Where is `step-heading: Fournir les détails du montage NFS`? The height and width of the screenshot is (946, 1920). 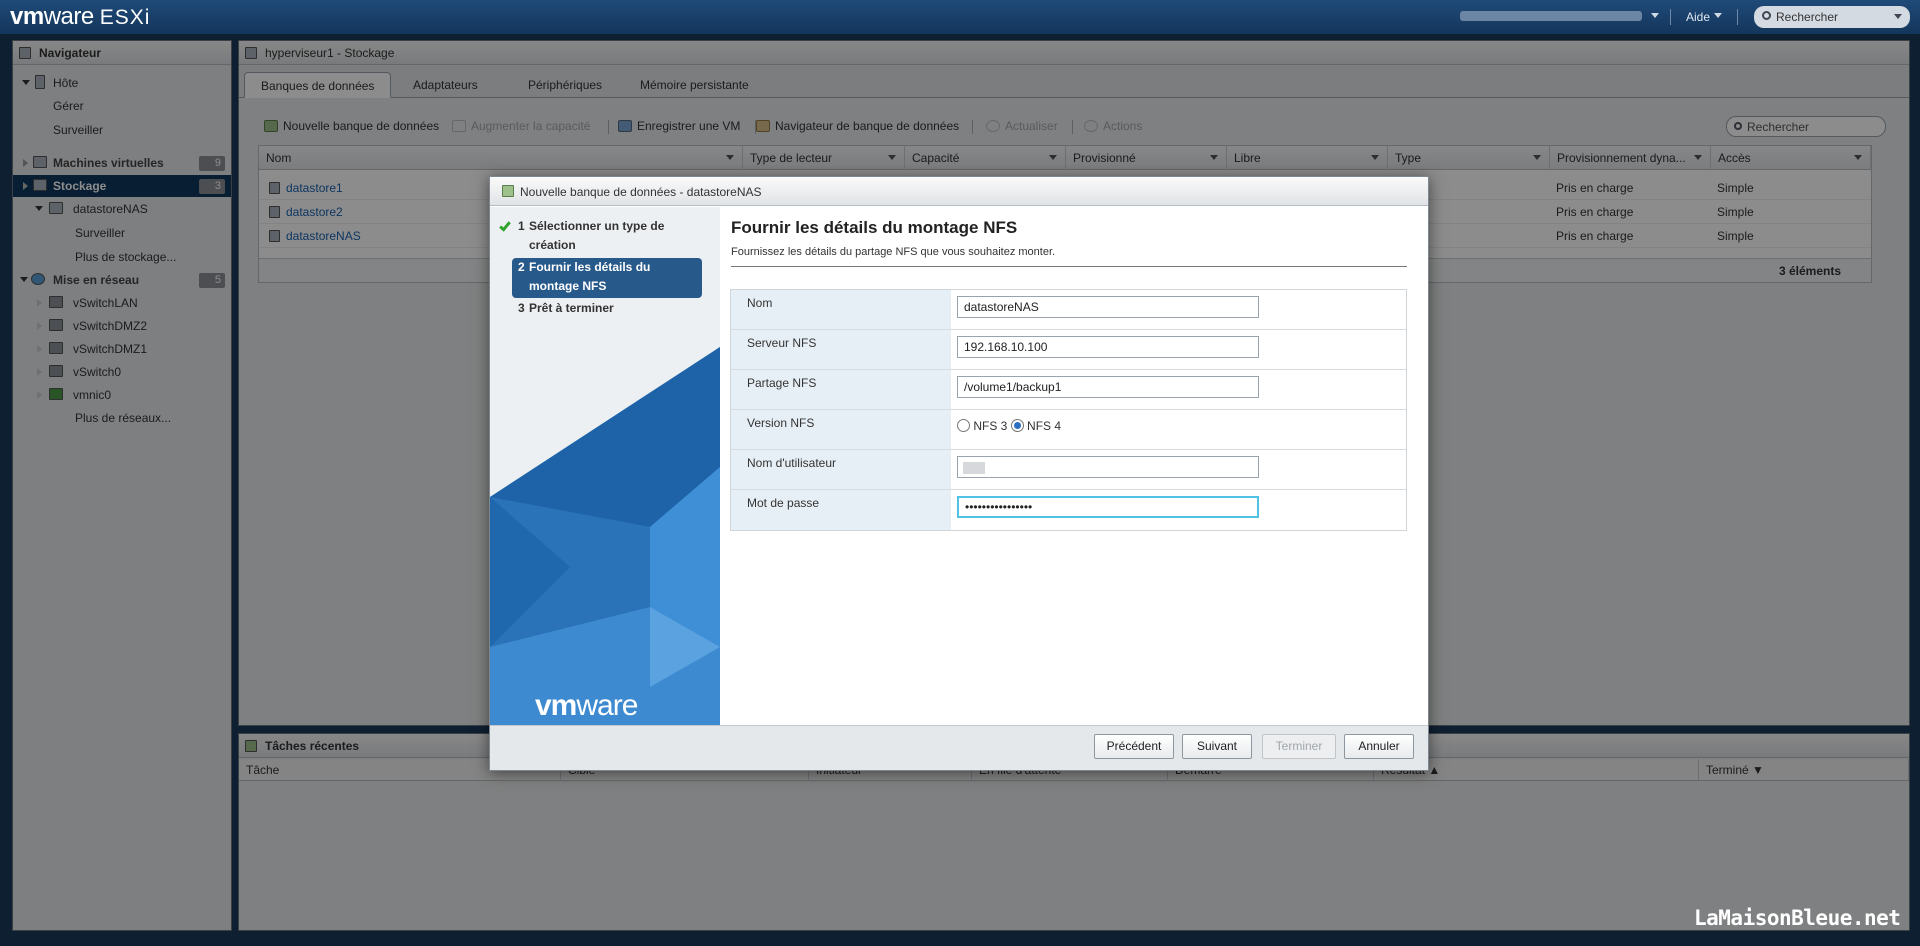
step-heading: Fournir les détails du montage NFS is located at coordinates (874, 227).